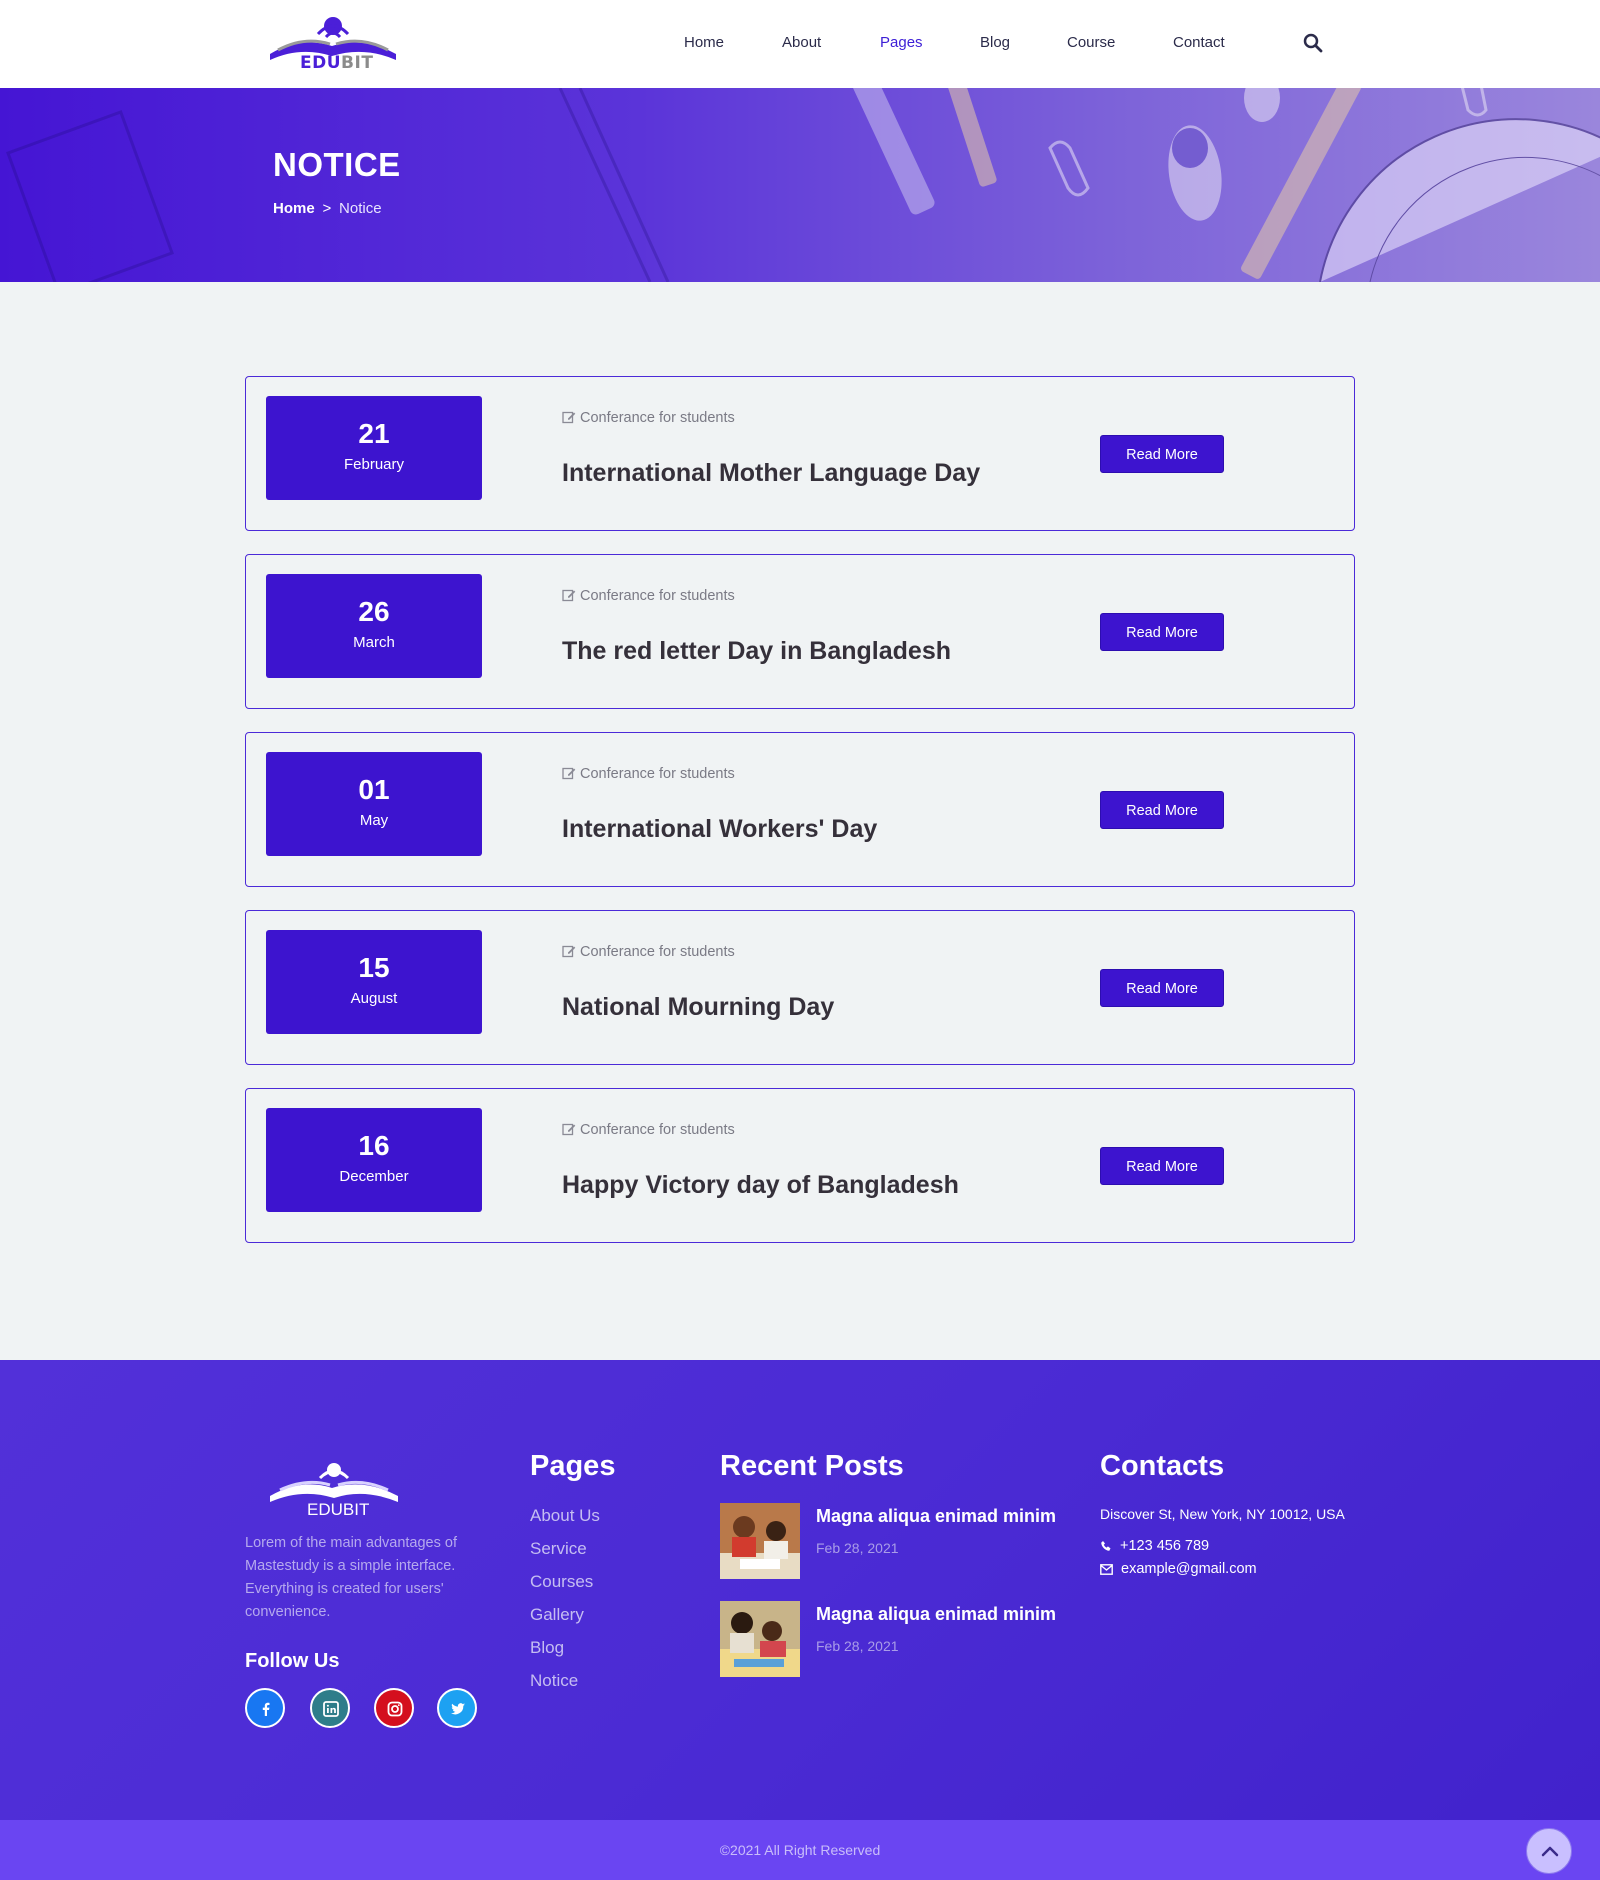 The height and width of the screenshot is (1880, 1600). I want to click on footer-logo-text: EDUBIT, so click(338, 1509).